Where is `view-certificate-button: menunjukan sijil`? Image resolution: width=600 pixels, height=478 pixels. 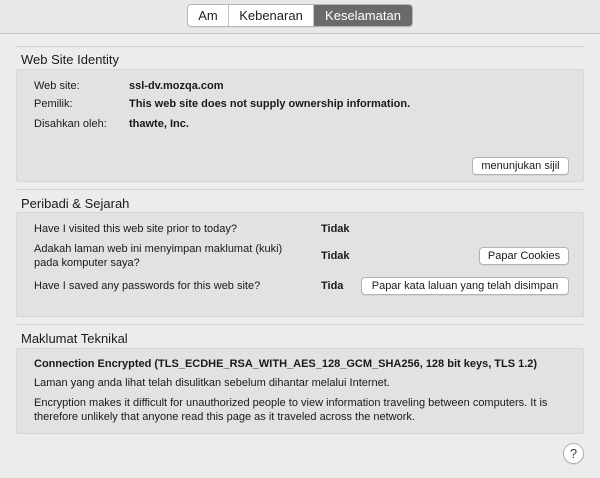
view-certificate-button: menunjukan sijil is located at coordinates (520, 166).